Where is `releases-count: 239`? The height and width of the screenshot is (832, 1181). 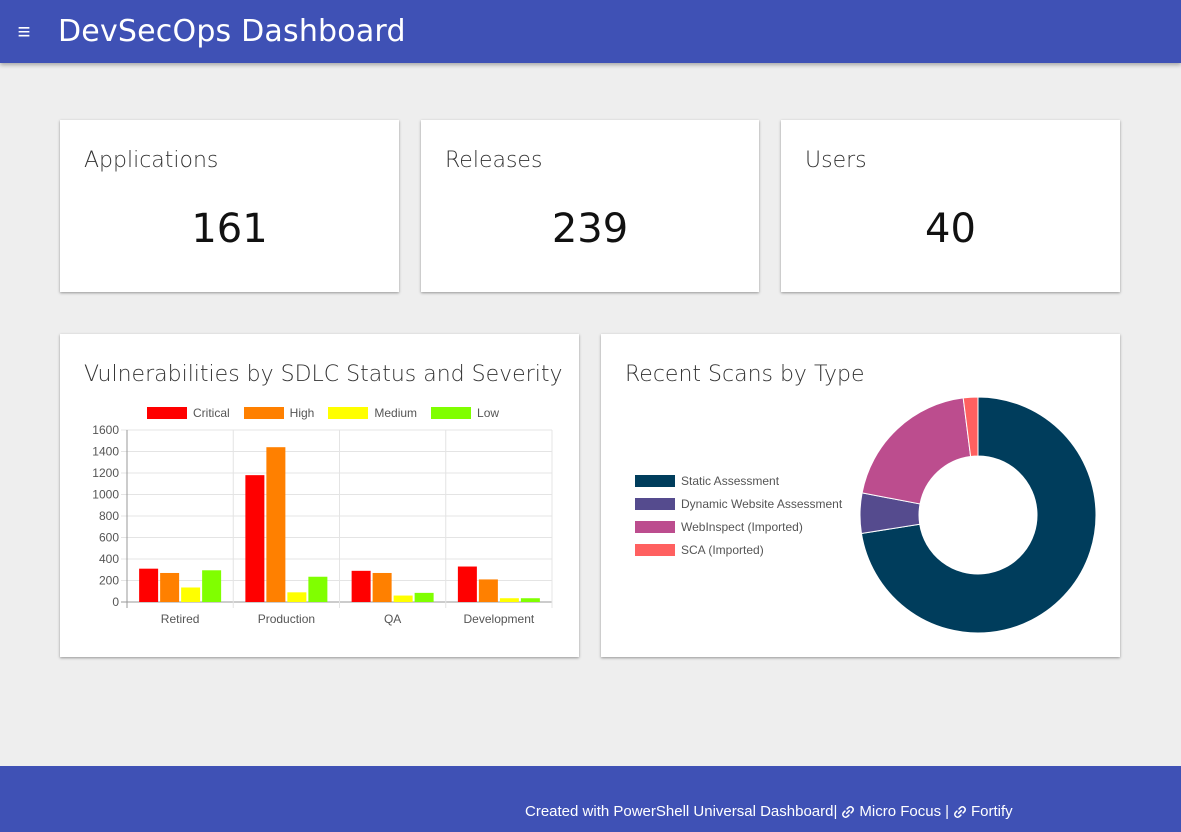
releases-count: 239 is located at coordinates (590, 229).